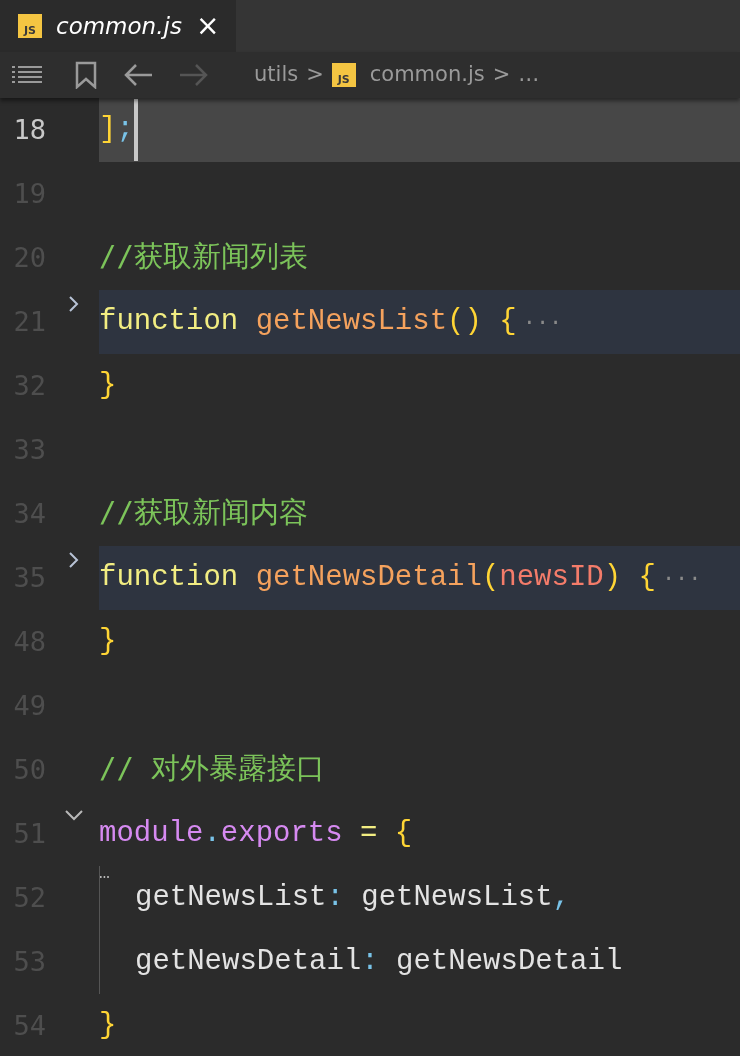  What do you see at coordinates (379, 962) in the screenshot?
I see `code-line: getNewsDetail` at bounding box center [379, 962].